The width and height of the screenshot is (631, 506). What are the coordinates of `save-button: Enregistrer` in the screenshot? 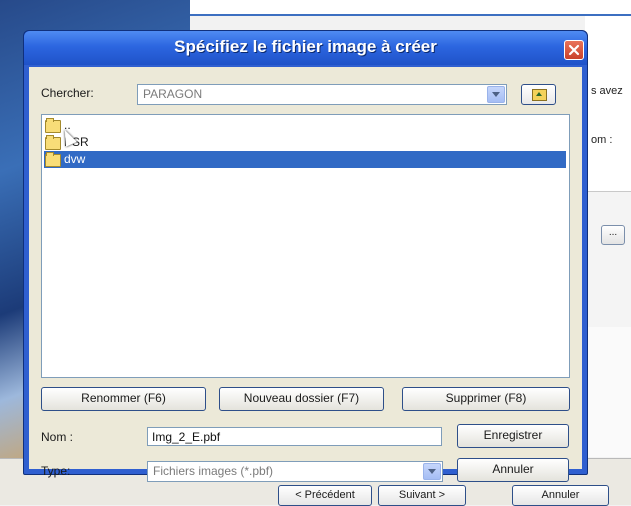 It's located at (513, 436).